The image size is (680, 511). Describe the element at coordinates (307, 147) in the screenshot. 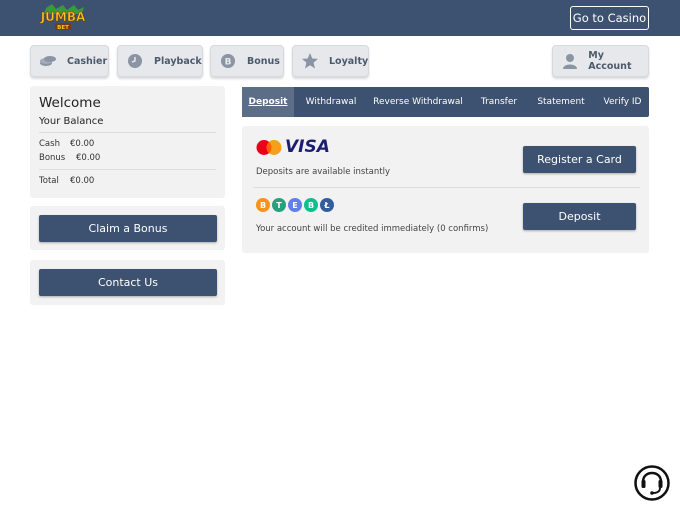

I see `visa-logo: VISA` at that location.